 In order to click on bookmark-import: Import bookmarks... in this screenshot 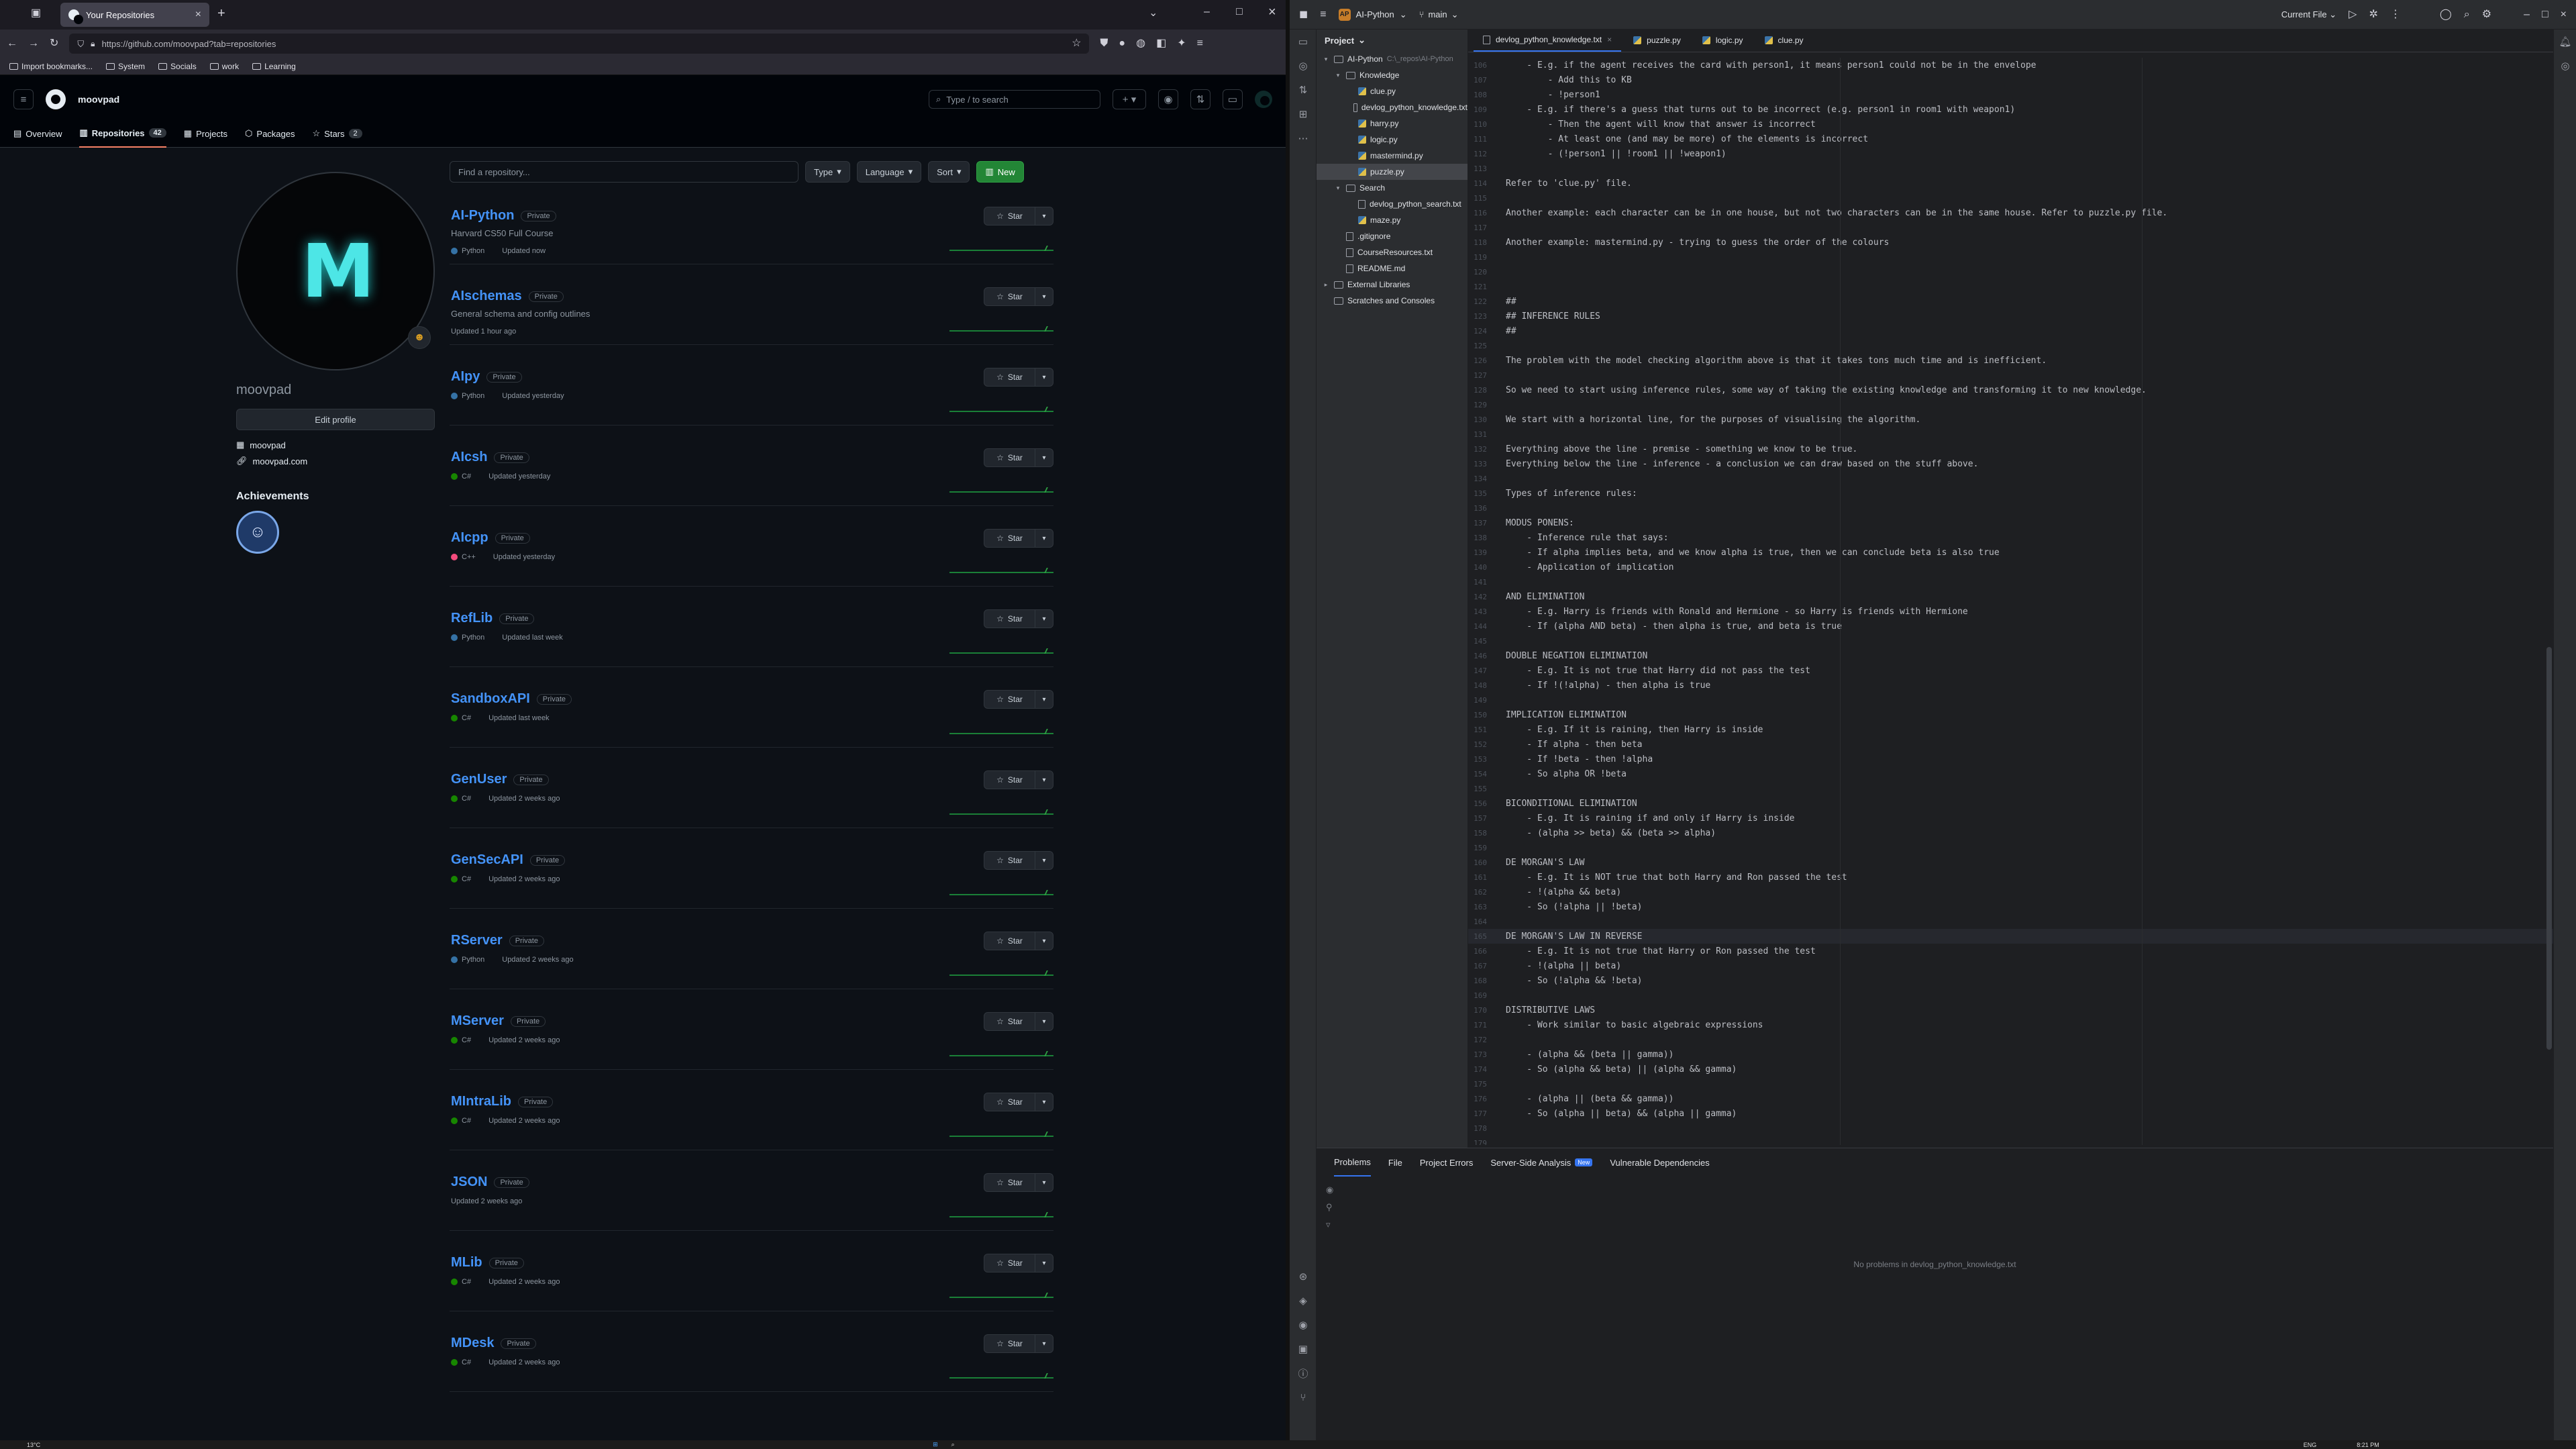, I will do `click(51, 66)`.